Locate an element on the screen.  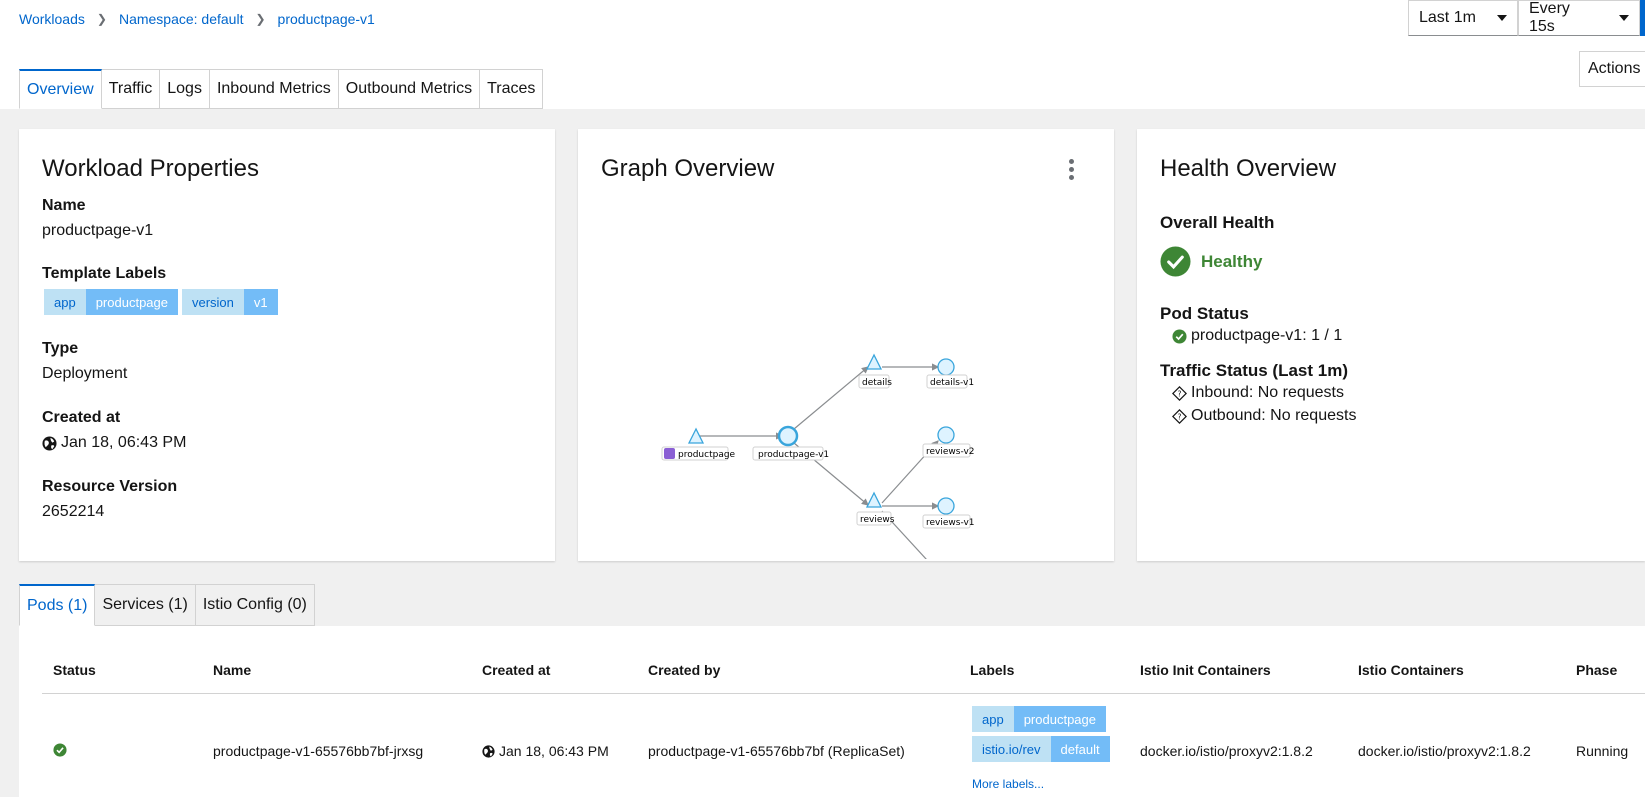
time-range-select: Last 1m is located at coordinates (1463, 18).